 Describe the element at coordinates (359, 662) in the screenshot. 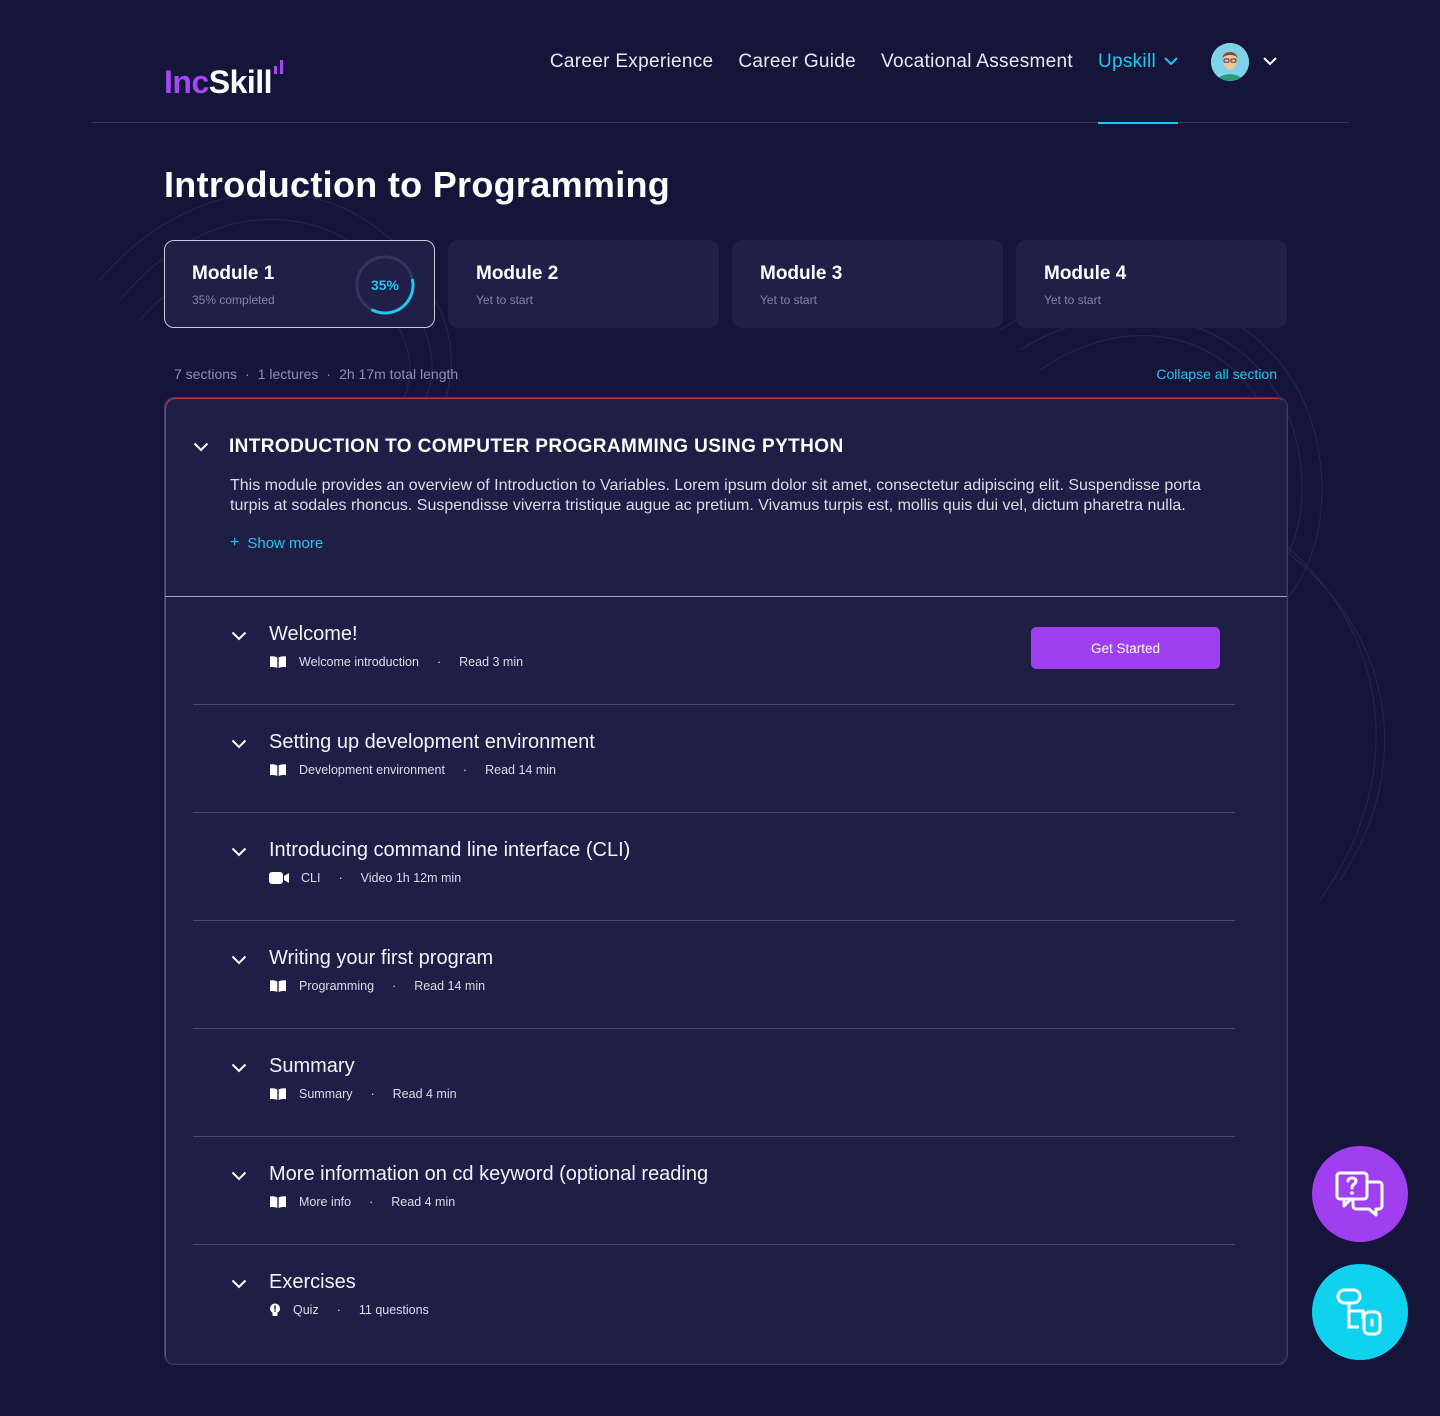

I see `lesson-topic: Welcome introduction` at that location.